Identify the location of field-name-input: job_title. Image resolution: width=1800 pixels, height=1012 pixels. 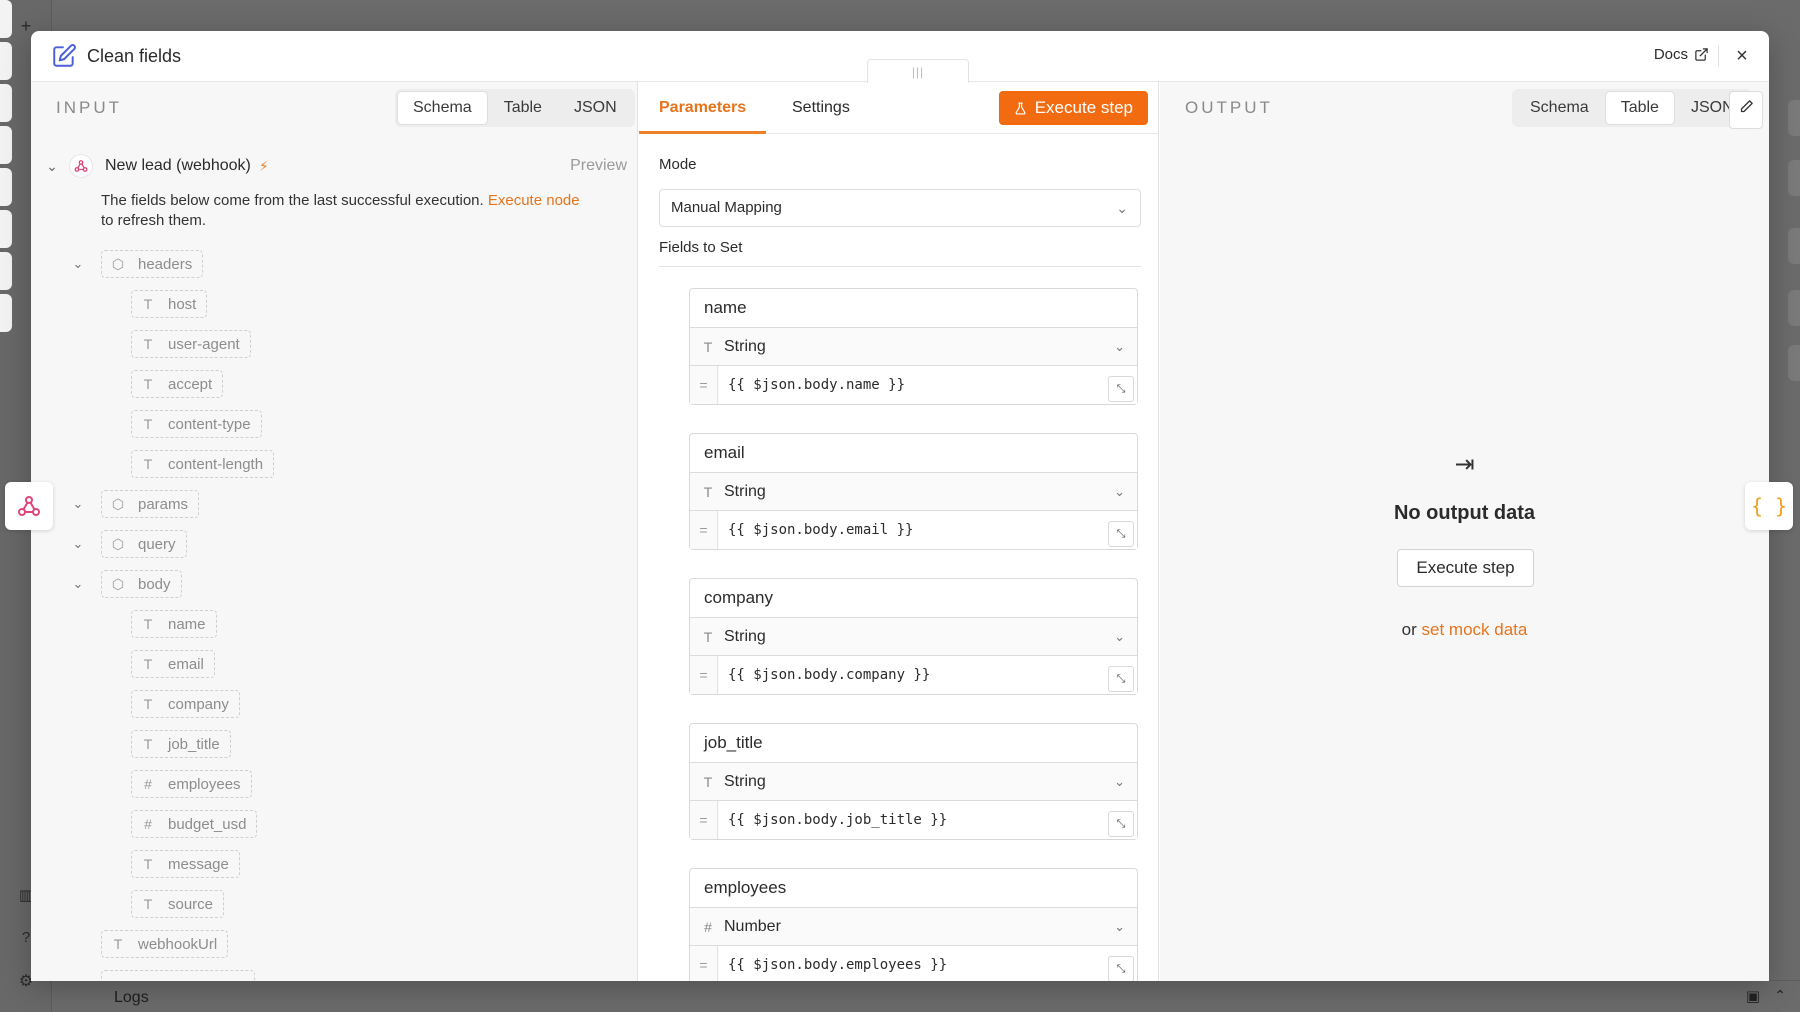
(913, 743).